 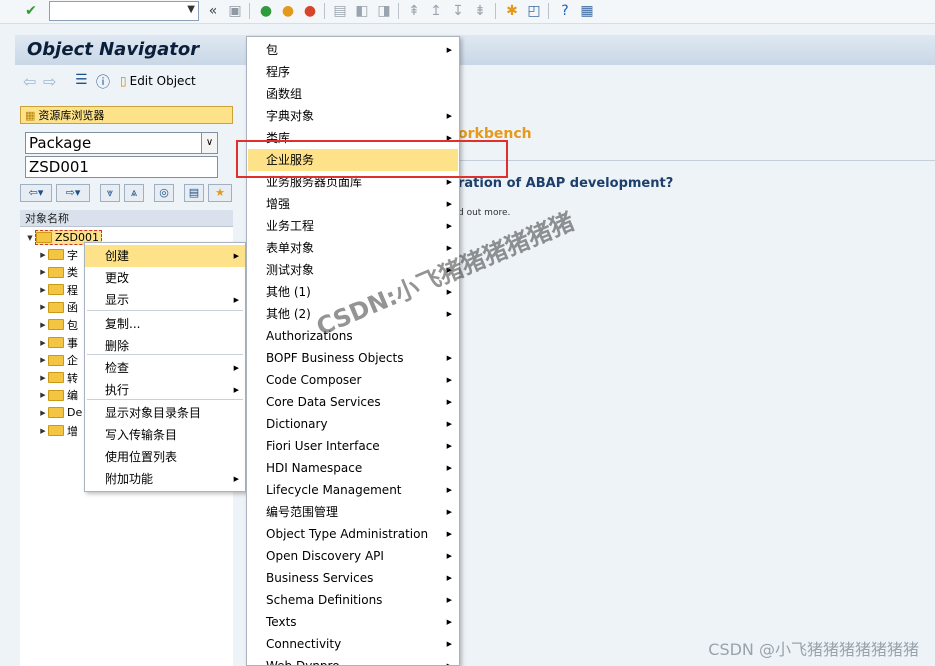 What do you see at coordinates (288, 11) in the screenshot?
I see `exit-icon: ●` at bounding box center [288, 11].